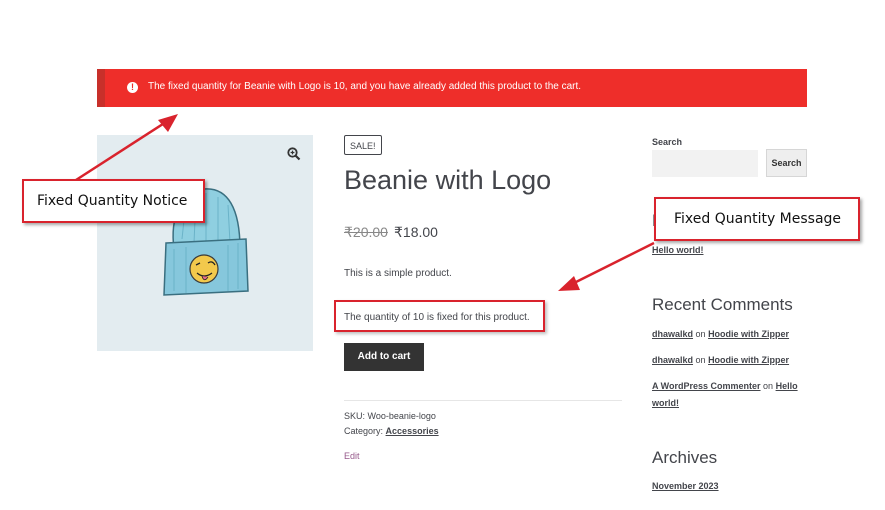 The width and height of the screenshot is (885, 510). What do you see at coordinates (401, 416) in the screenshot?
I see `sku-value: Woo-beanie-logo` at bounding box center [401, 416].